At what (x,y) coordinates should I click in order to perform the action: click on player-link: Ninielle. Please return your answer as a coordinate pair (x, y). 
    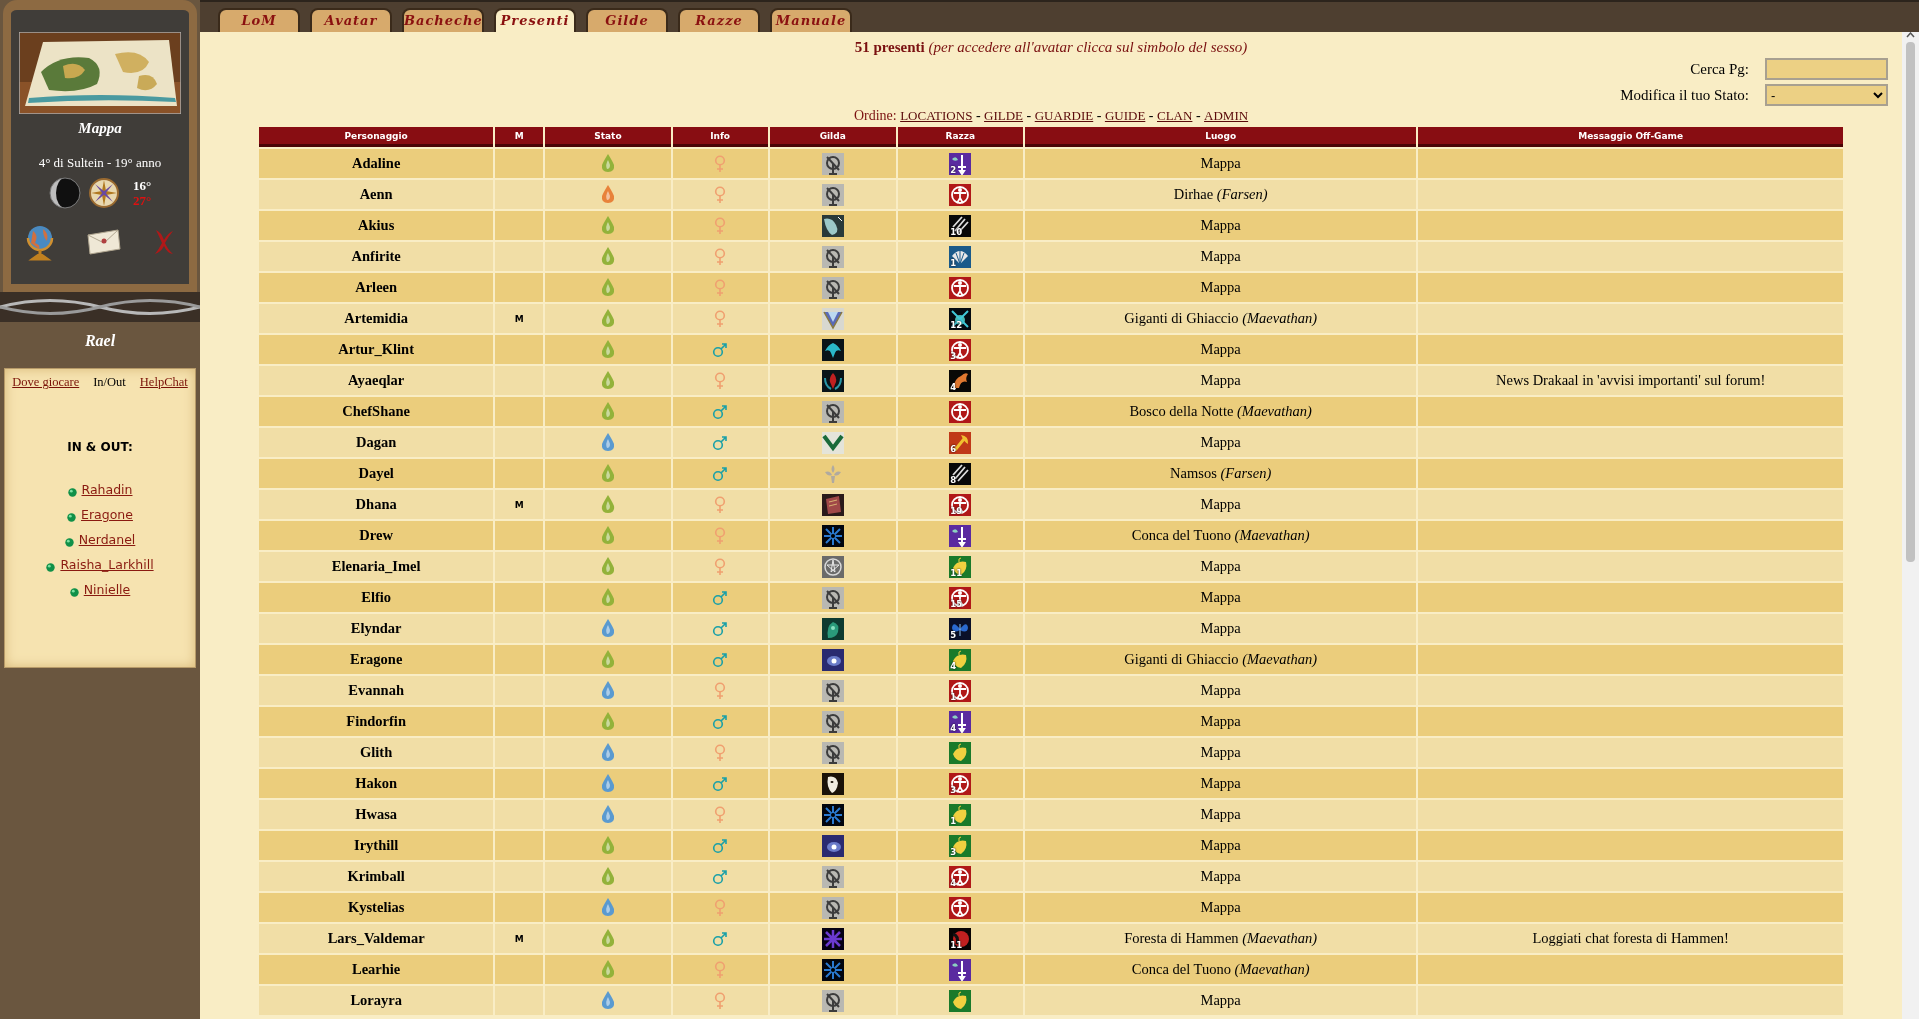
    Looking at the image, I should click on (107, 589).